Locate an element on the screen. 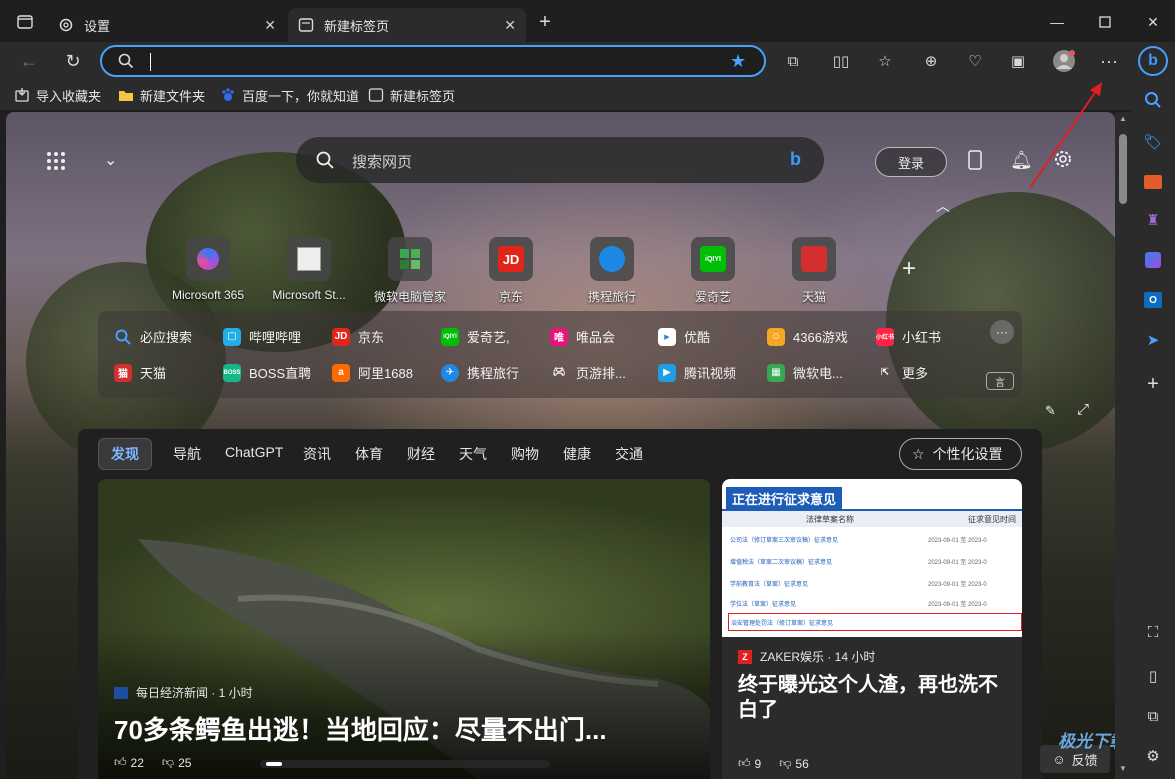 Image resolution: width=1175 pixels, height=779 pixels. collections-icon: ⊕ is located at coordinates (931, 61).